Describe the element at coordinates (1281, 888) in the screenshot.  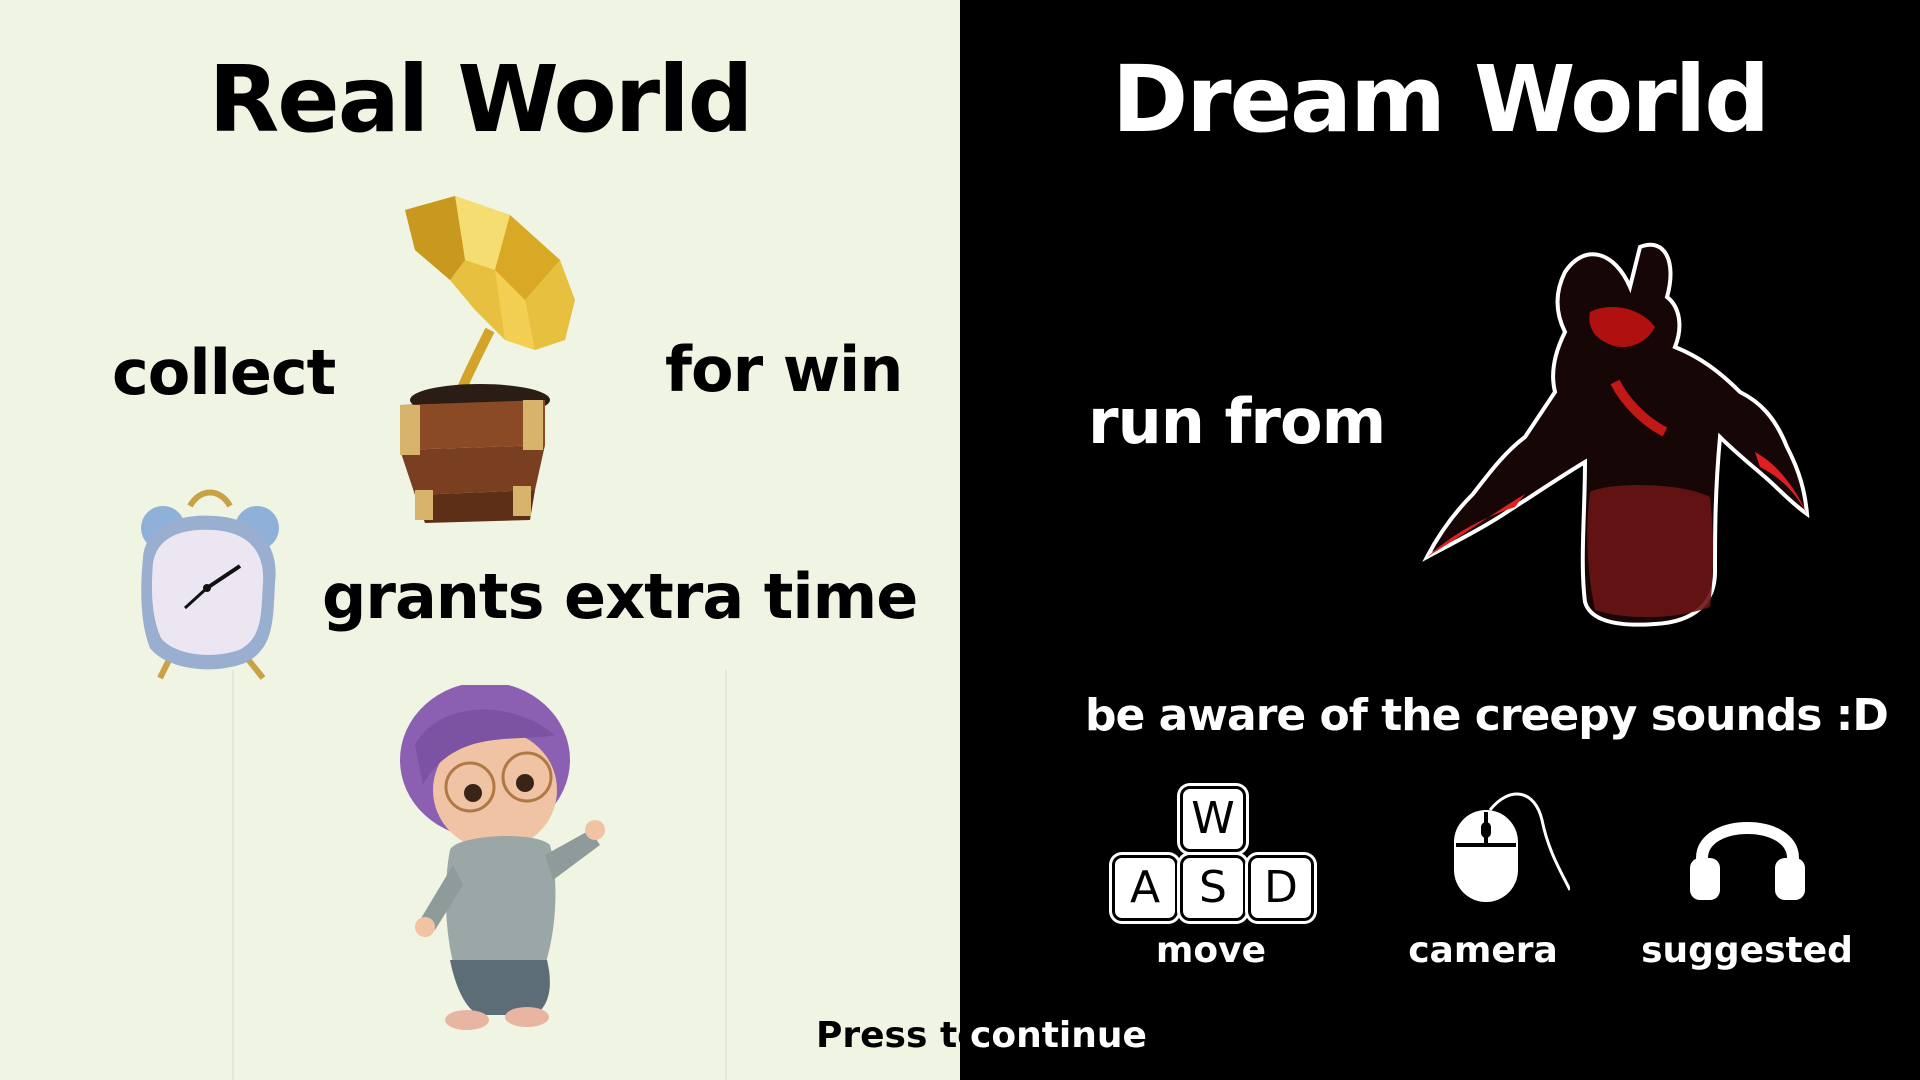
I see `key-d: D` at that location.